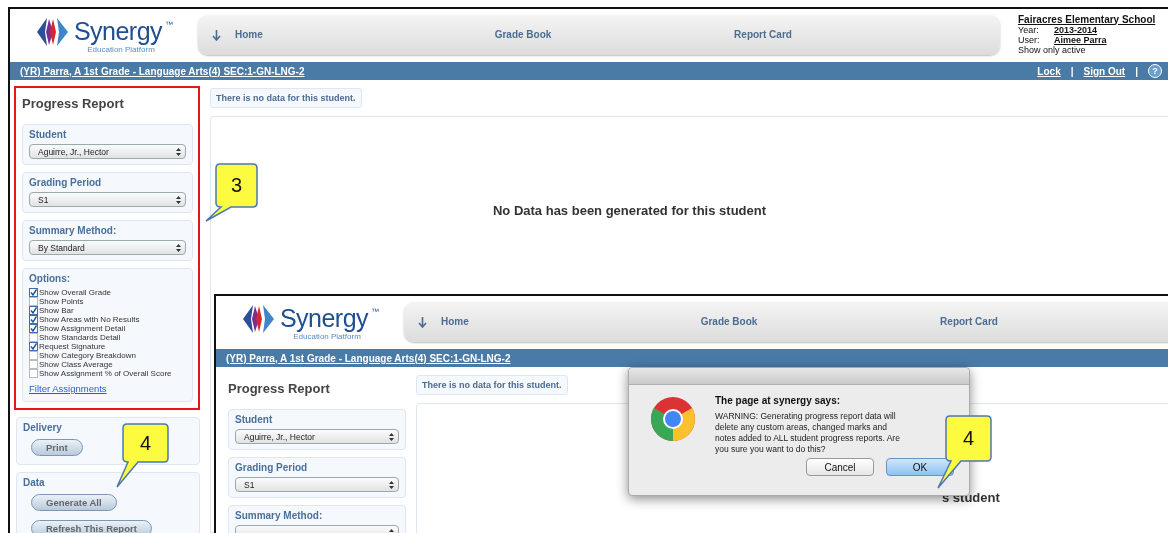  What do you see at coordinates (68, 388) in the screenshot?
I see `filter-link: Filter Assignments` at bounding box center [68, 388].